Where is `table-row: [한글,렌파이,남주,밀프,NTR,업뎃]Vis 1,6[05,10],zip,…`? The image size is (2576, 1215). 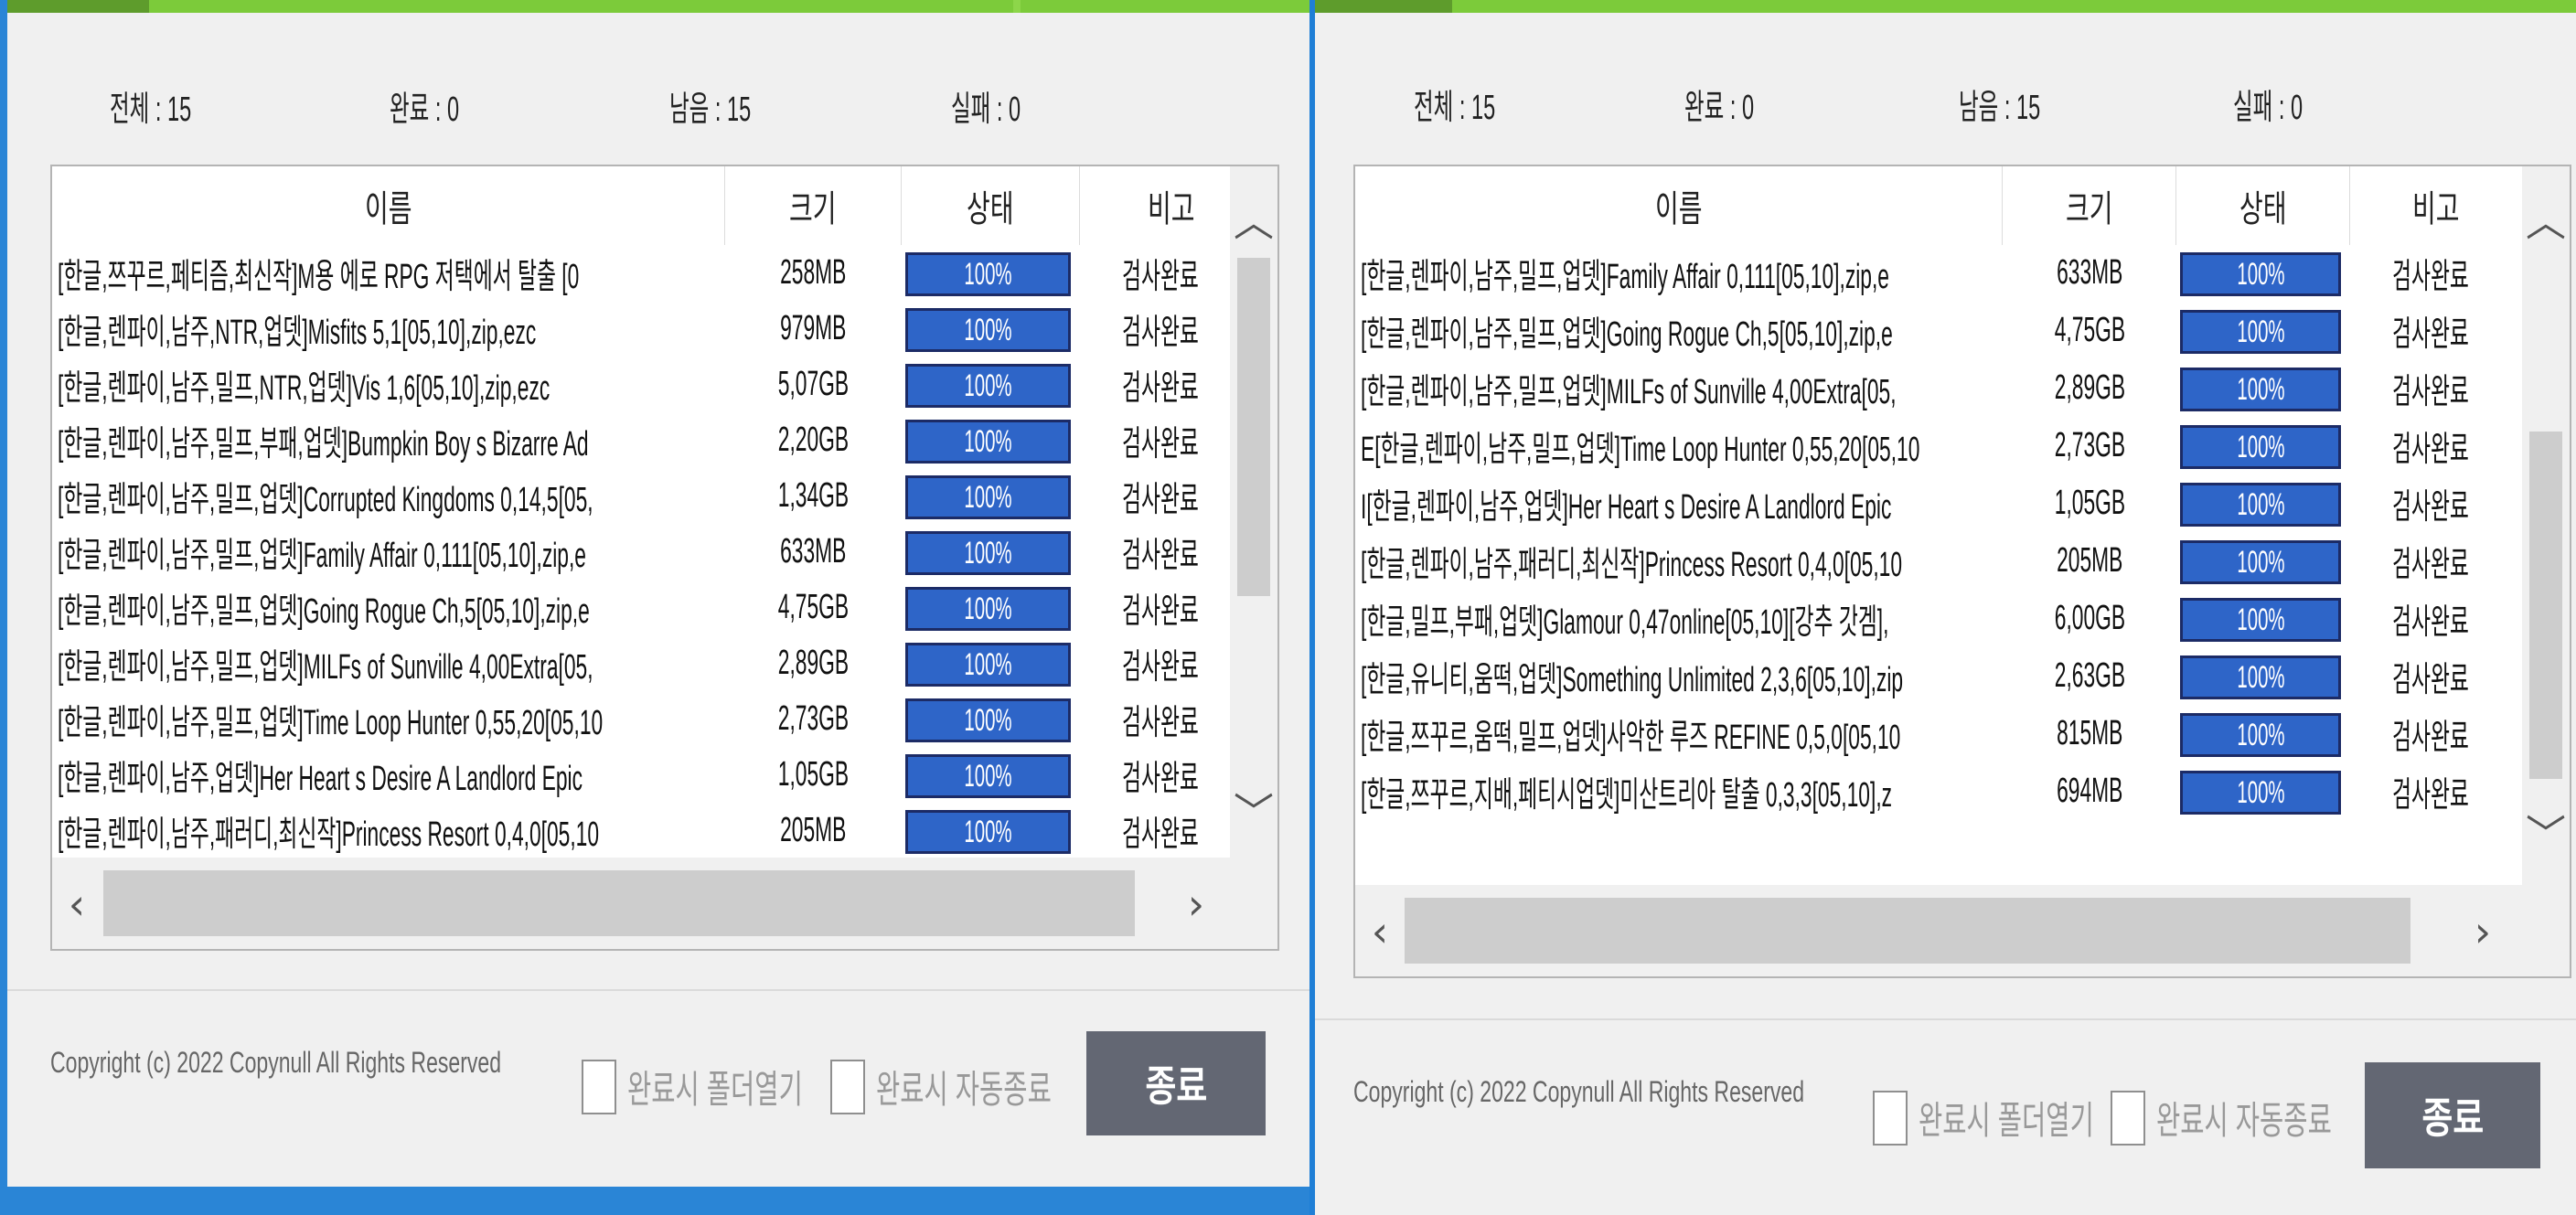
table-row: [한글,렌파이,남주,밀프,NTR,업뎃]Vis 1,6[05,10],zip,… is located at coordinates (641, 384).